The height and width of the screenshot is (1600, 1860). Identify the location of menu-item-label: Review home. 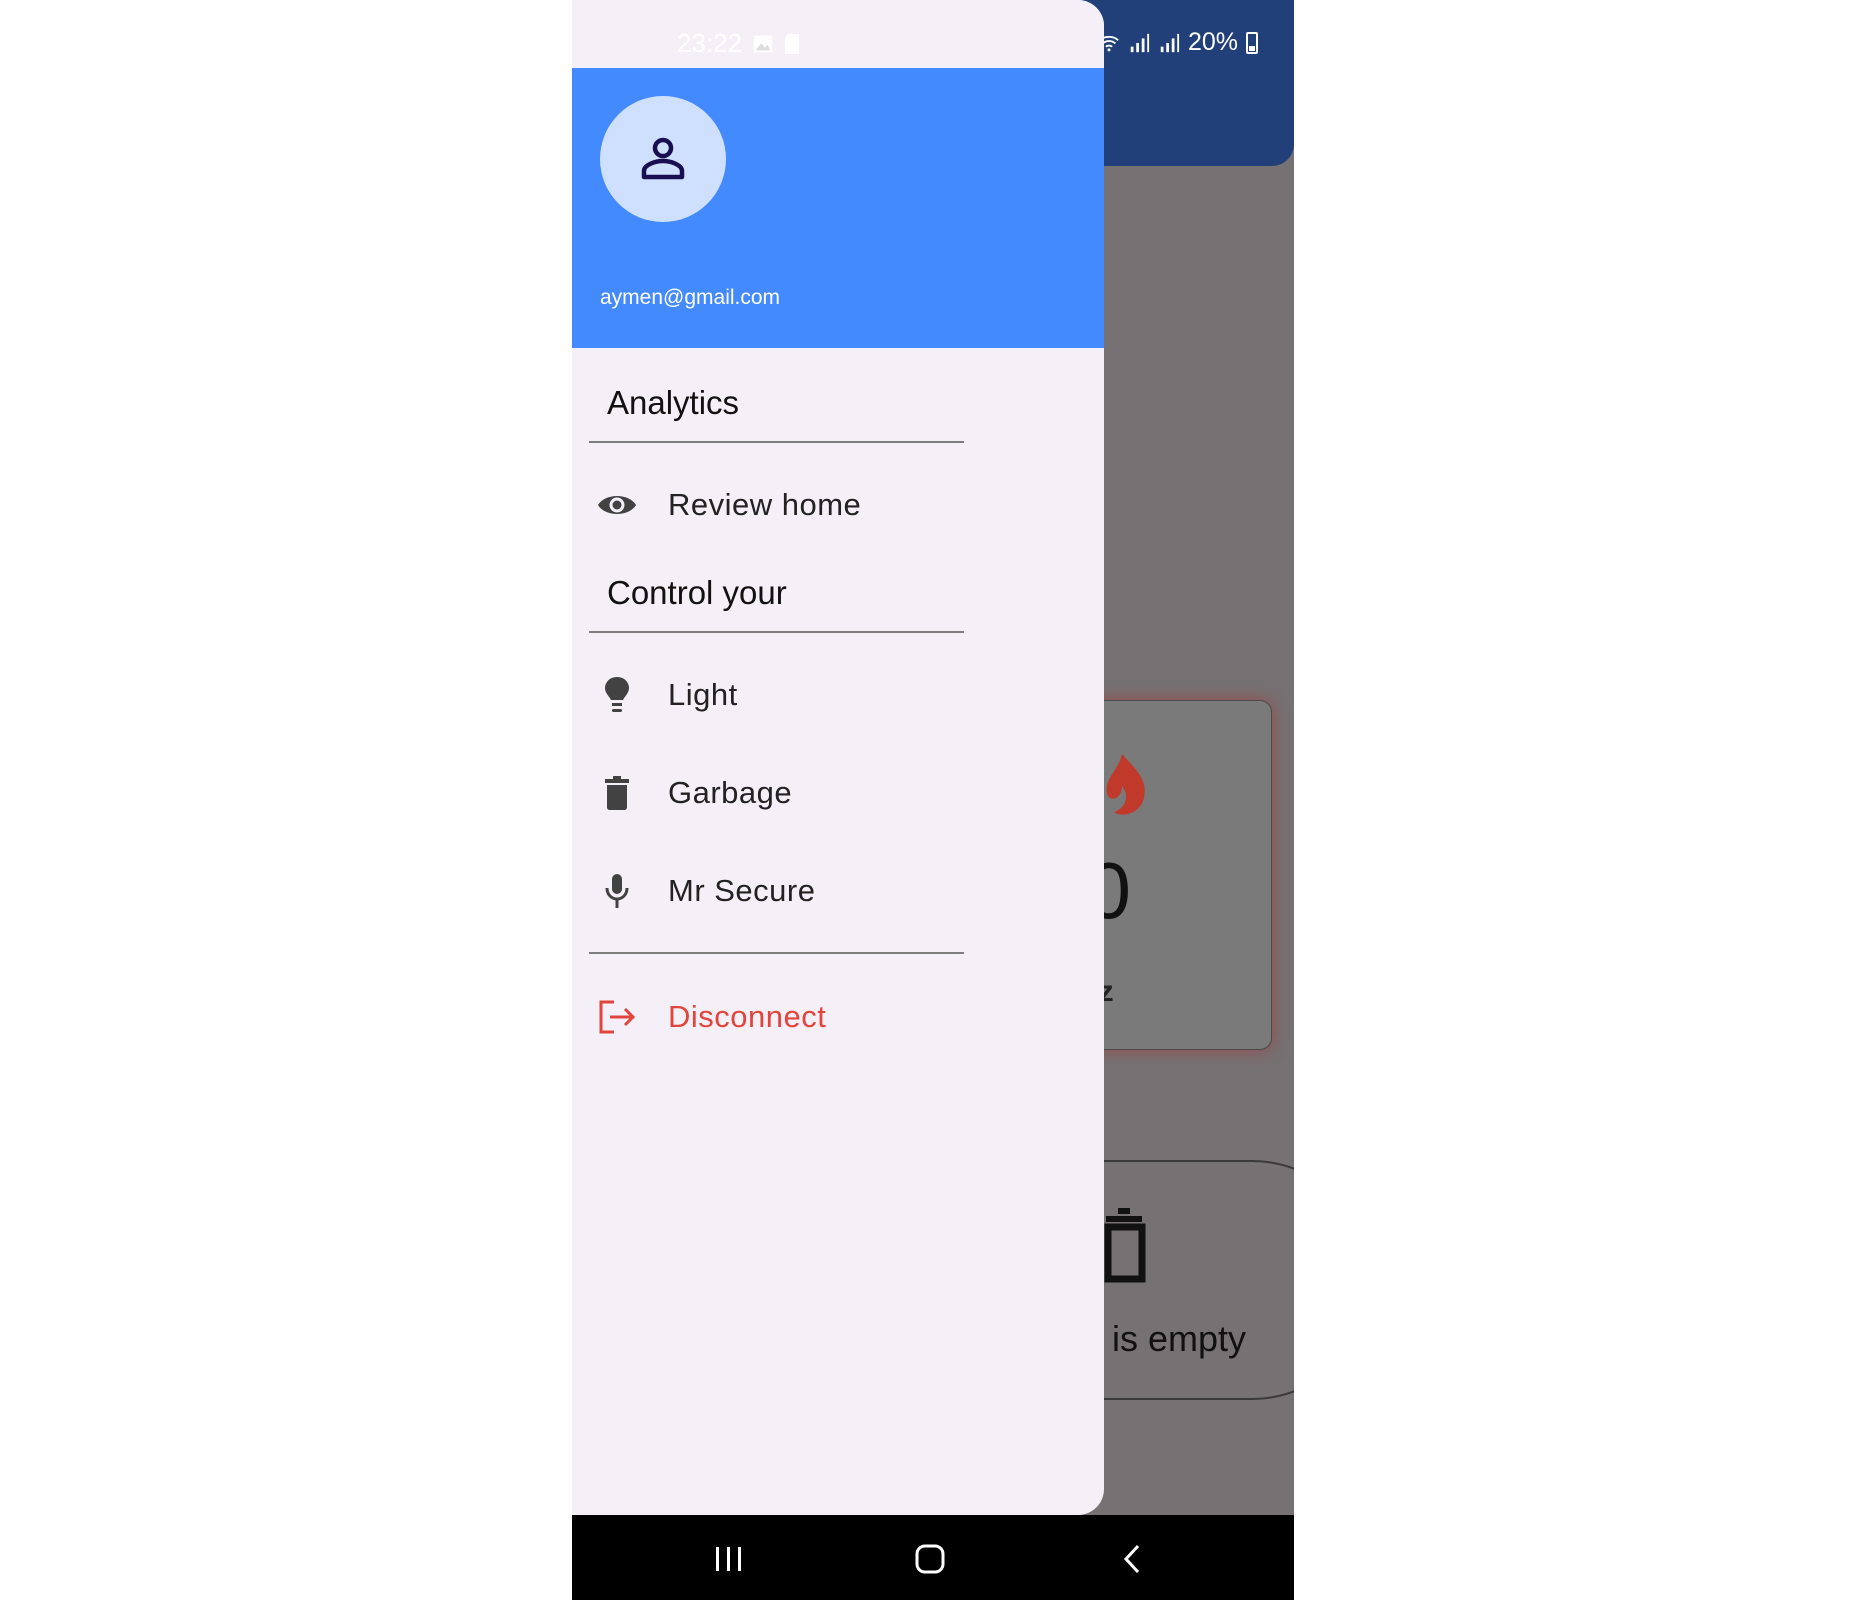
(765, 504).